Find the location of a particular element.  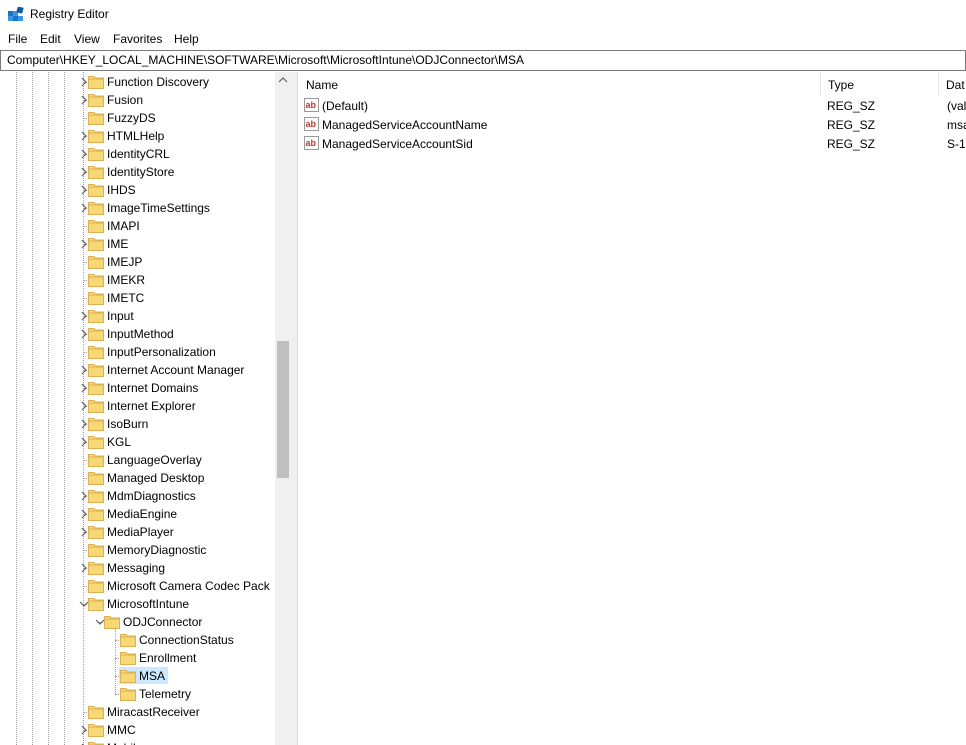

tree-item: IdentityStore is located at coordinates (137, 172).